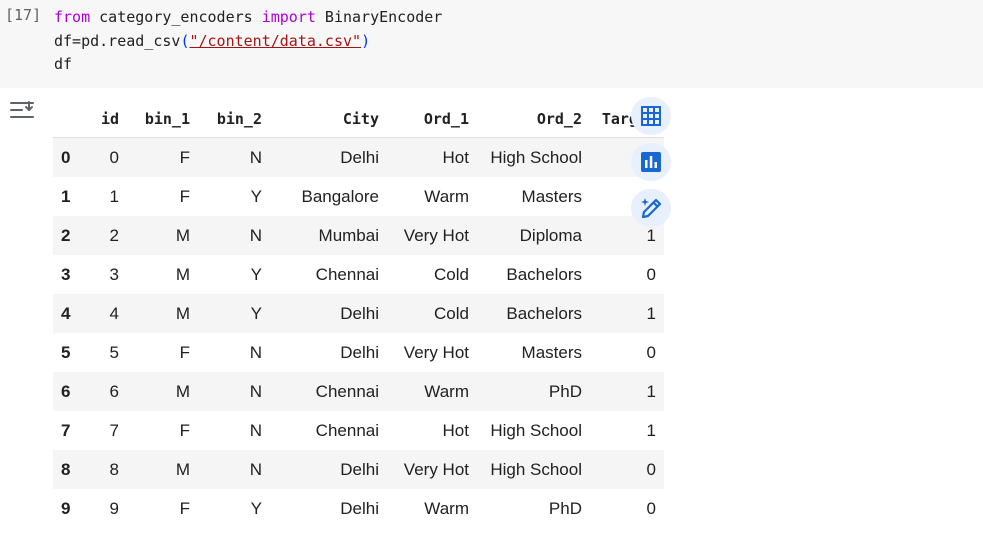 This screenshot has width=983, height=535. Describe the element at coordinates (117, 40) in the screenshot. I see `call-prefix: df=pd.read_csv` at that location.